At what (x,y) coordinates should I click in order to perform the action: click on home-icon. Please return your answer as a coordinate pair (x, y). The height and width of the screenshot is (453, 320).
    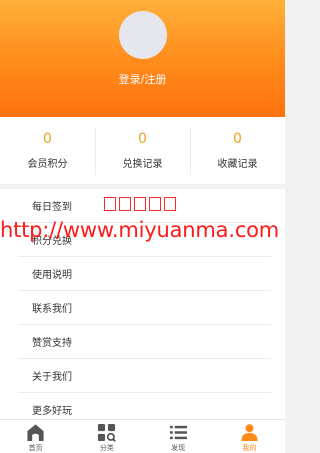
    Looking at the image, I should click on (35, 433).